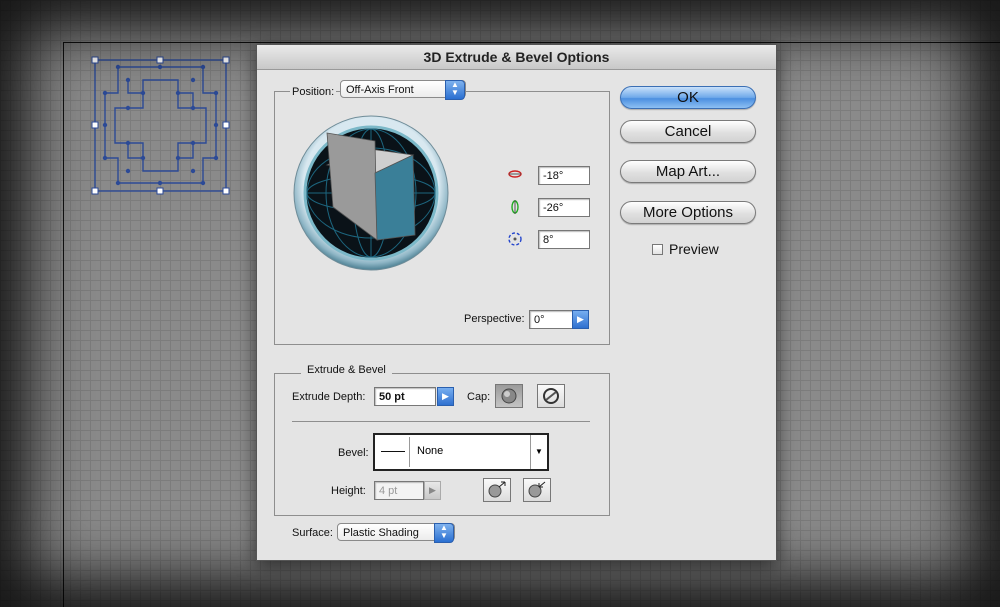 This screenshot has width=1000, height=607. What do you see at coordinates (515, 239) in the screenshot?
I see `rotate-z-icon` at bounding box center [515, 239].